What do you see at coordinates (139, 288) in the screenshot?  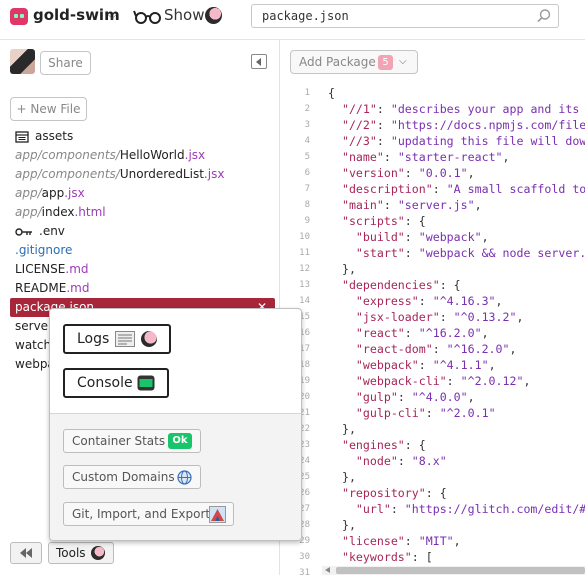 I see `file-item-readme: README.md` at bounding box center [139, 288].